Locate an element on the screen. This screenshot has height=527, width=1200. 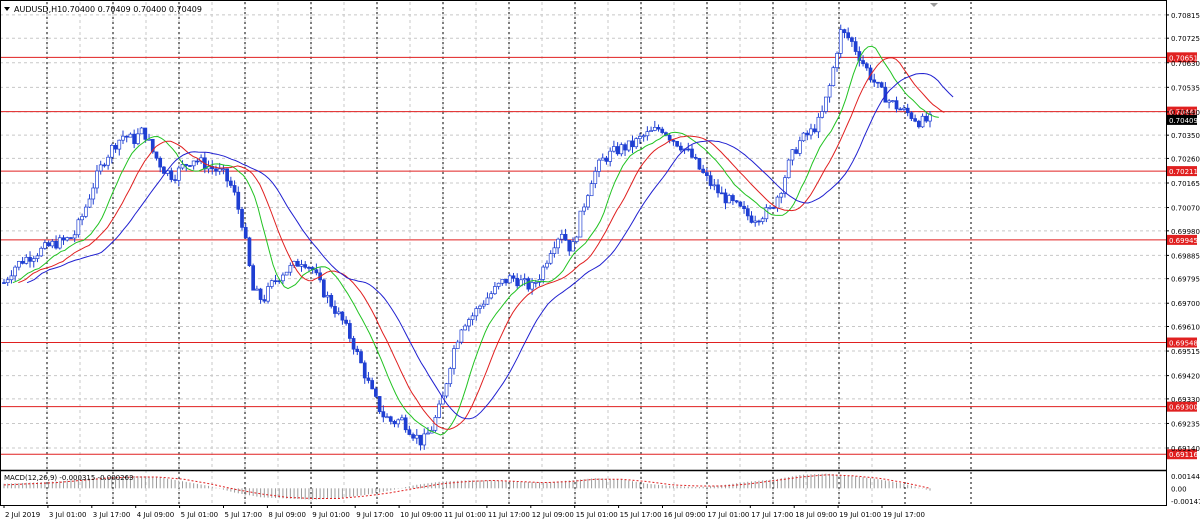
time-label-04: 5 Jul 01:00 is located at coordinates (200, 515).